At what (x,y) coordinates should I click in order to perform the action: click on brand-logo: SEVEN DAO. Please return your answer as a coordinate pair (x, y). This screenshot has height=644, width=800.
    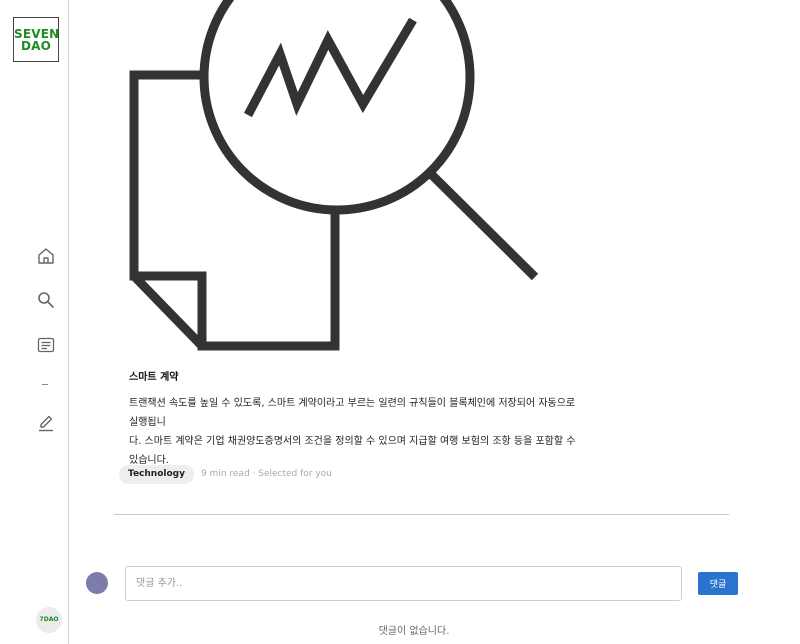
    Looking at the image, I should click on (36, 39).